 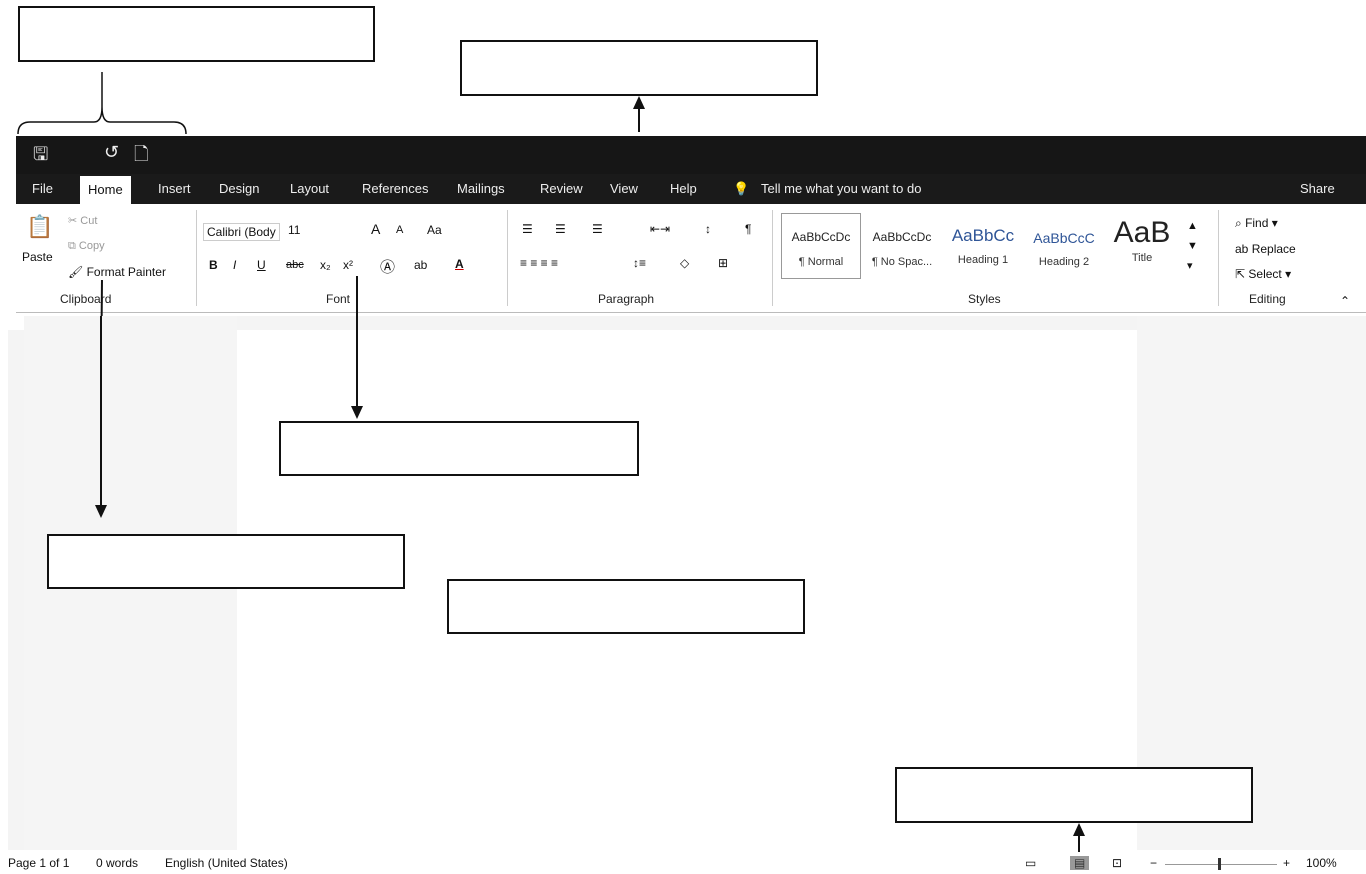 I want to click on format-painter-button: 🖌 Format Painter, so click(x=117, y=272).